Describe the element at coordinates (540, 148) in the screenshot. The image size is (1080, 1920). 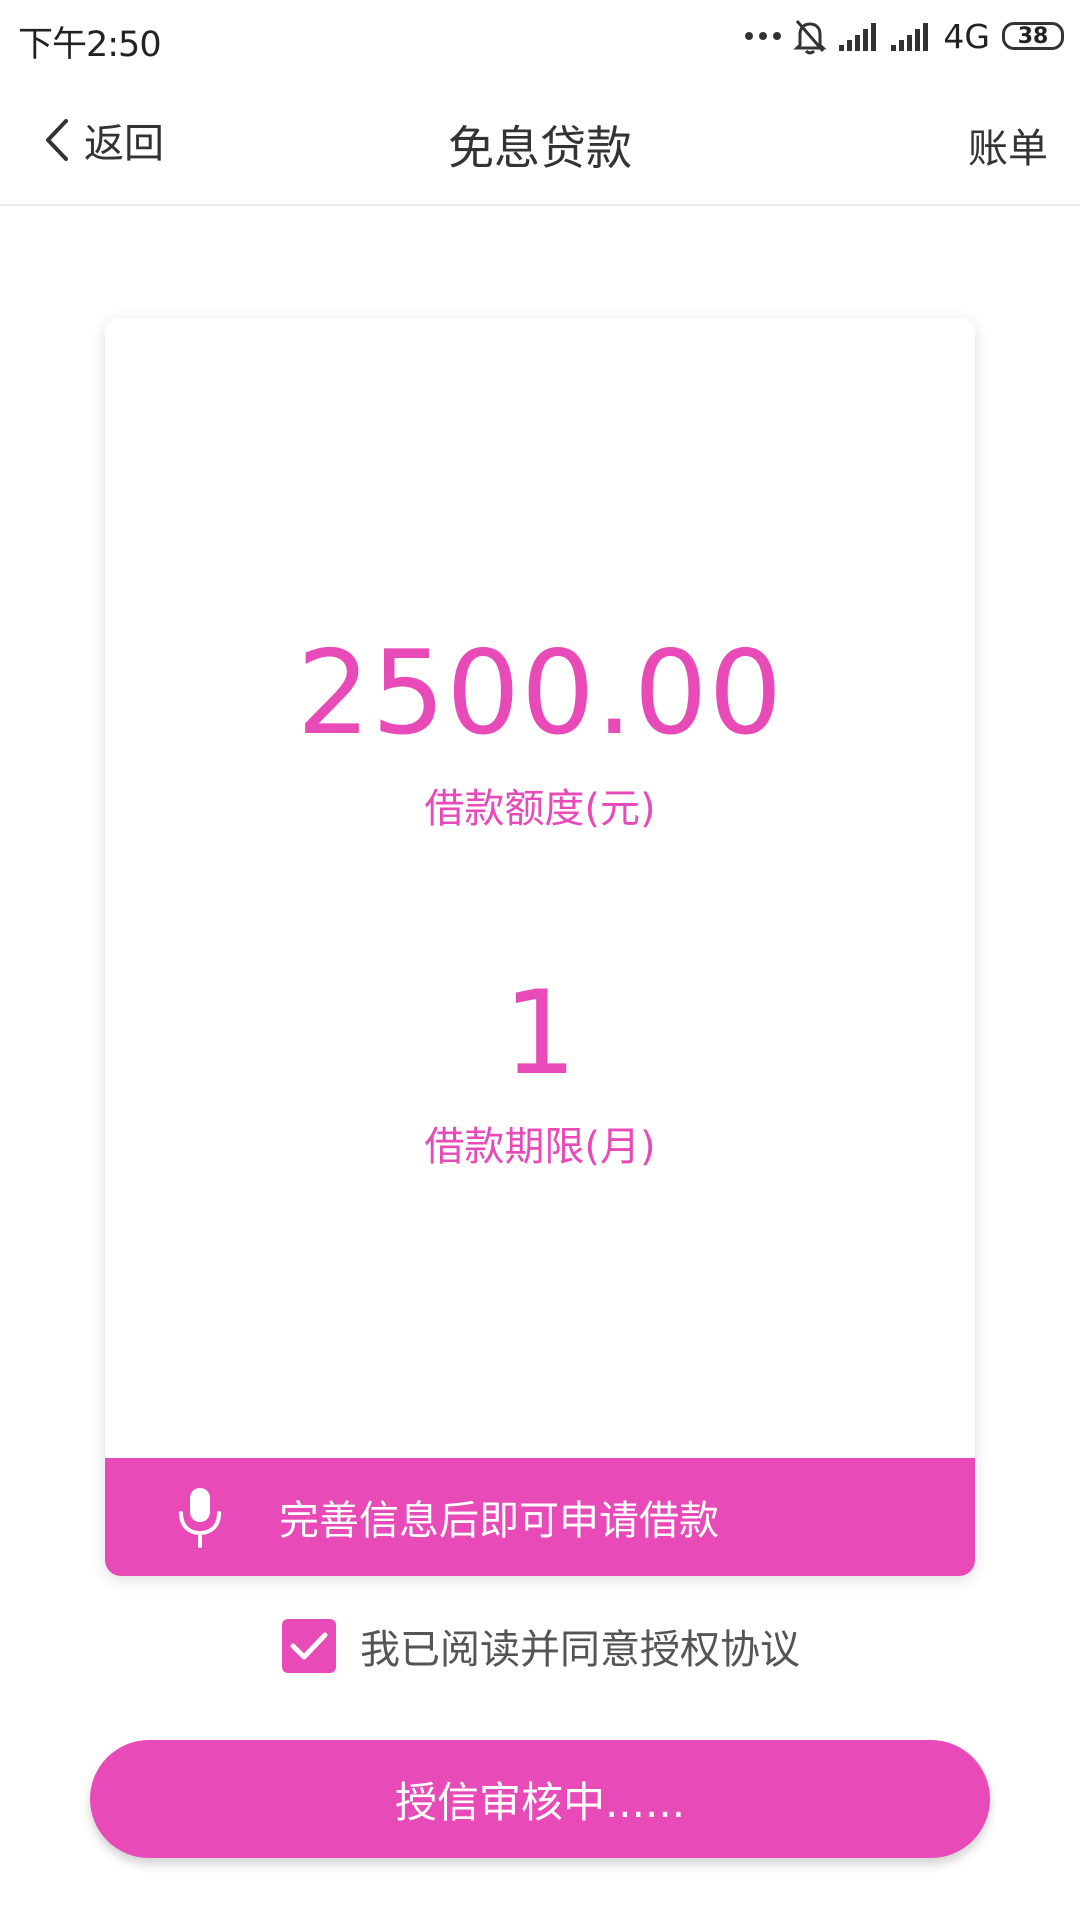
I see `page-title: 免息贷款` at that location.